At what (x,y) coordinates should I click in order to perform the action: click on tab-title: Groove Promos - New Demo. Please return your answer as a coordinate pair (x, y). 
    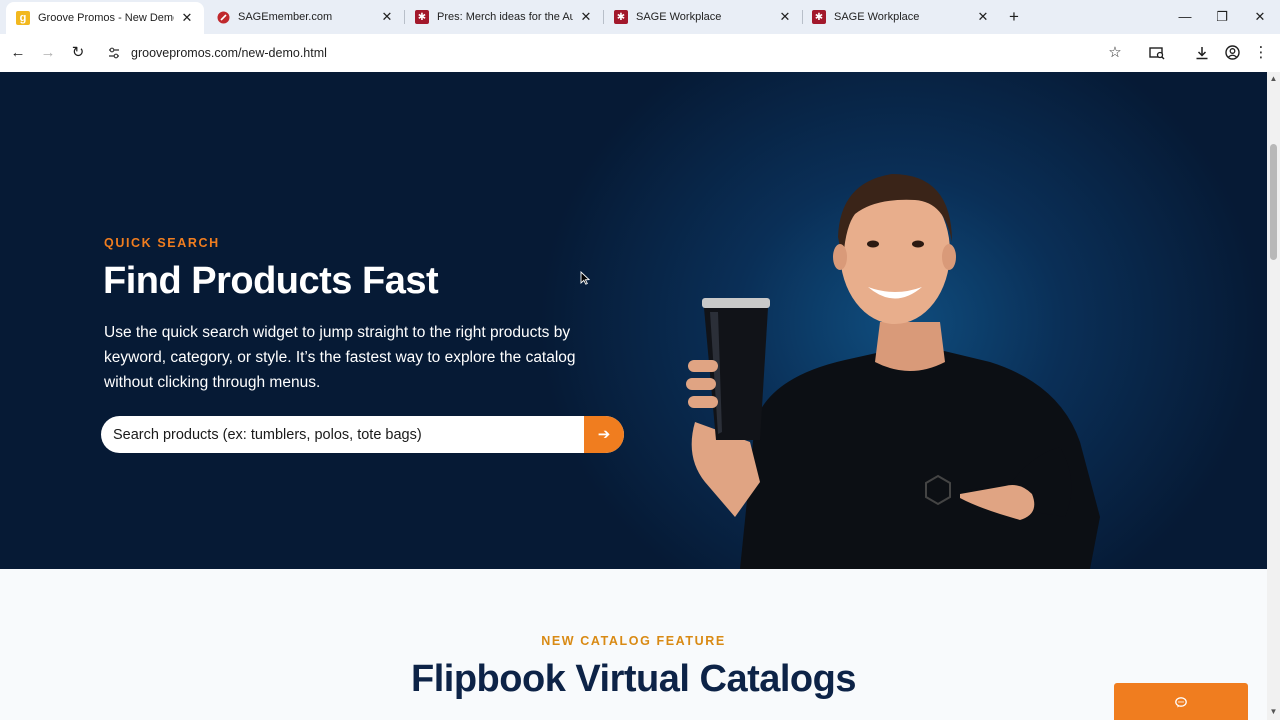
    Looking at the image, I should click on (106, 18).